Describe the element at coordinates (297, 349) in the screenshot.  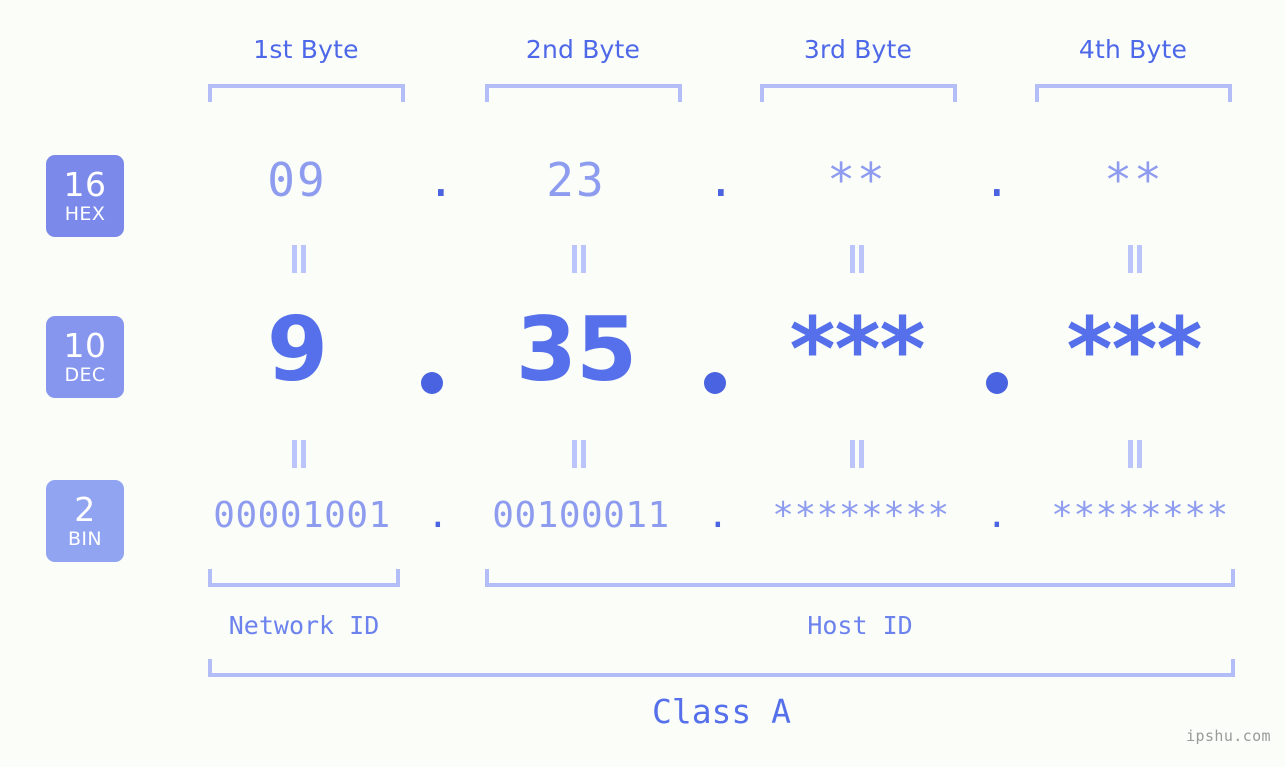
I see `dec-byte-1: 9` at that location.